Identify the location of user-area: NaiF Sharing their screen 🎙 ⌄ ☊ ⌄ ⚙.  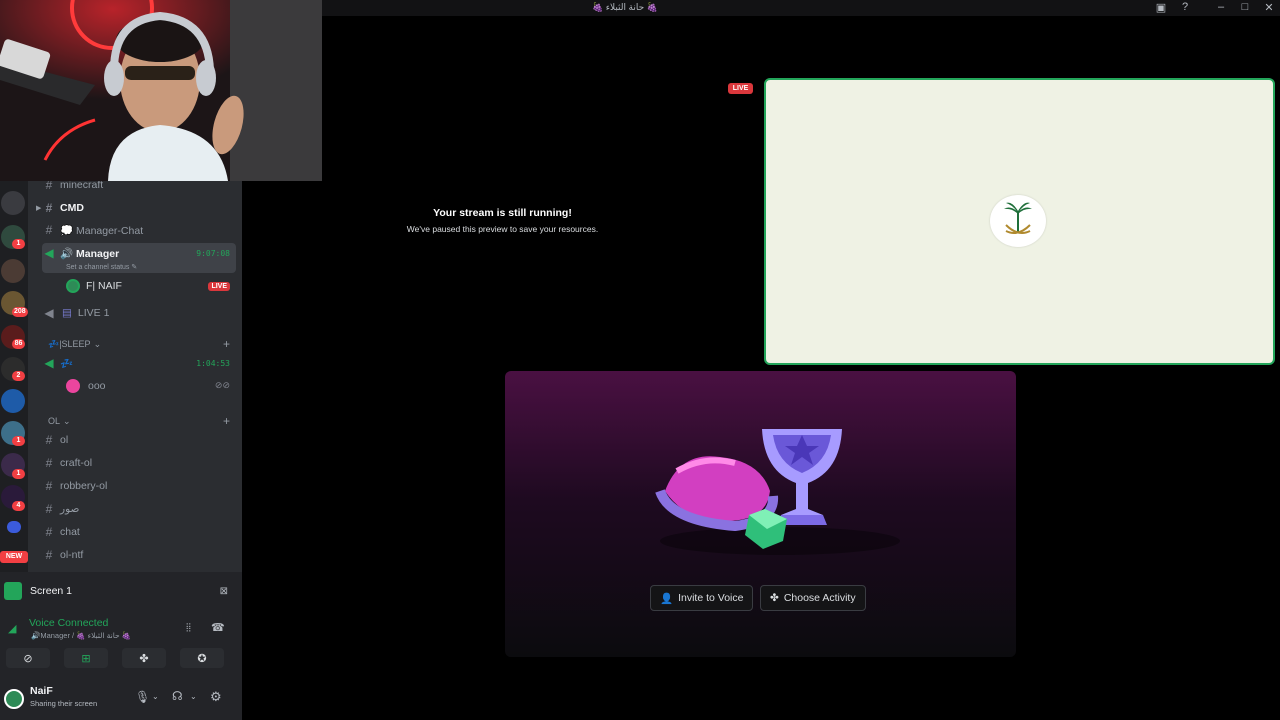
(121, 701).